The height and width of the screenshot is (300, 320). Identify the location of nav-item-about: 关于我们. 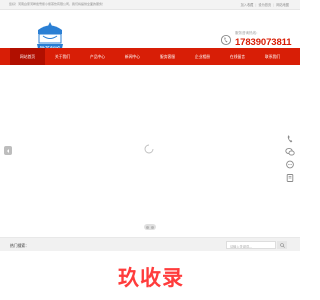
(62, 56).